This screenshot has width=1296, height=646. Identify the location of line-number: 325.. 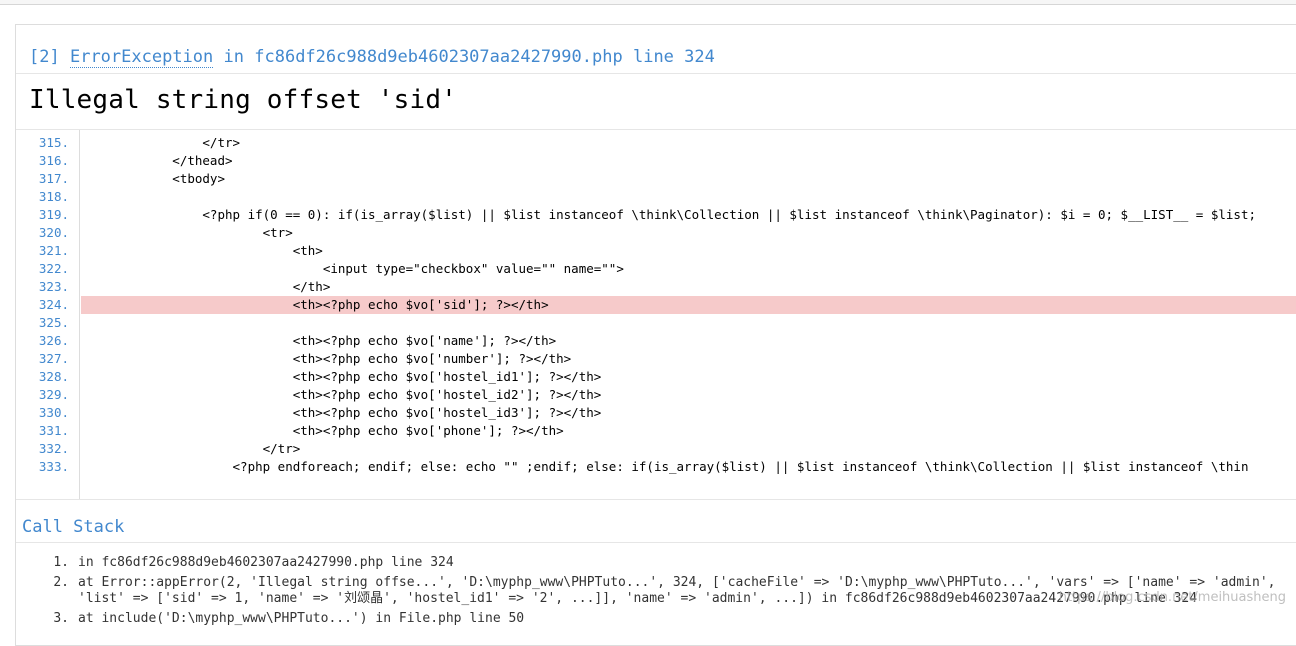
(53, 322).